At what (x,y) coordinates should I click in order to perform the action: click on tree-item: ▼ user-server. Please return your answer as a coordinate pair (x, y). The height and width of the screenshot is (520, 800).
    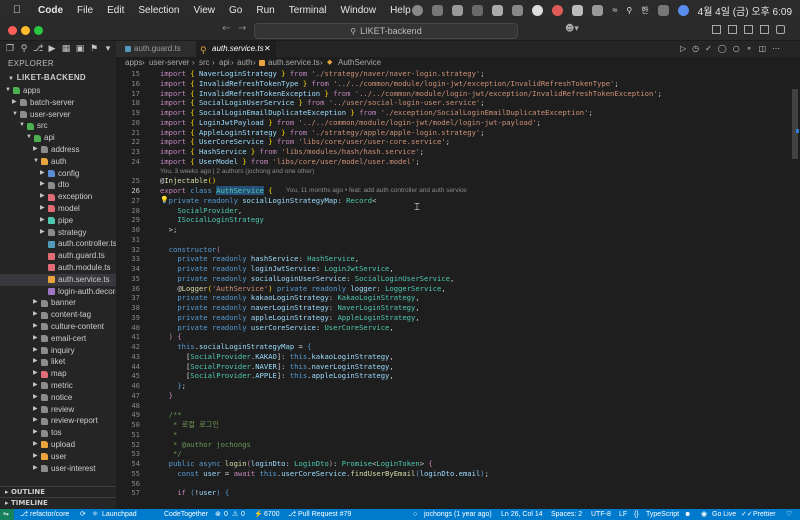
    Looking at the image, I should click on (58, 115).